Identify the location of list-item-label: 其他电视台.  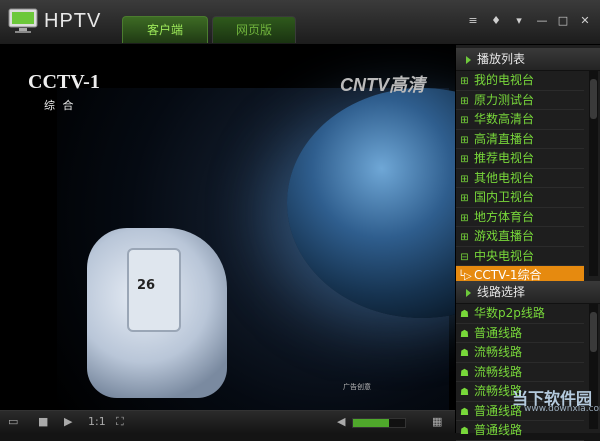
(504, 177).